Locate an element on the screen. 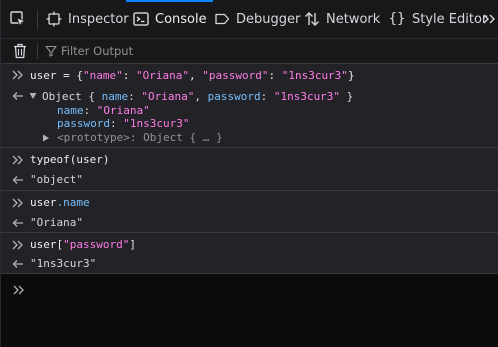  tab-network: Network is located at coordinates (341, 19).